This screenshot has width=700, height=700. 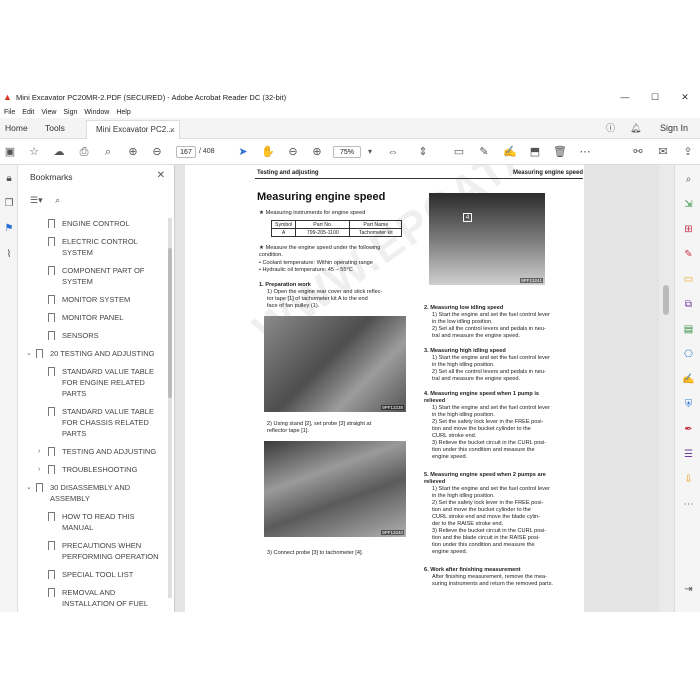 I want to click on menu-file: File, so click(x=9, y=112).